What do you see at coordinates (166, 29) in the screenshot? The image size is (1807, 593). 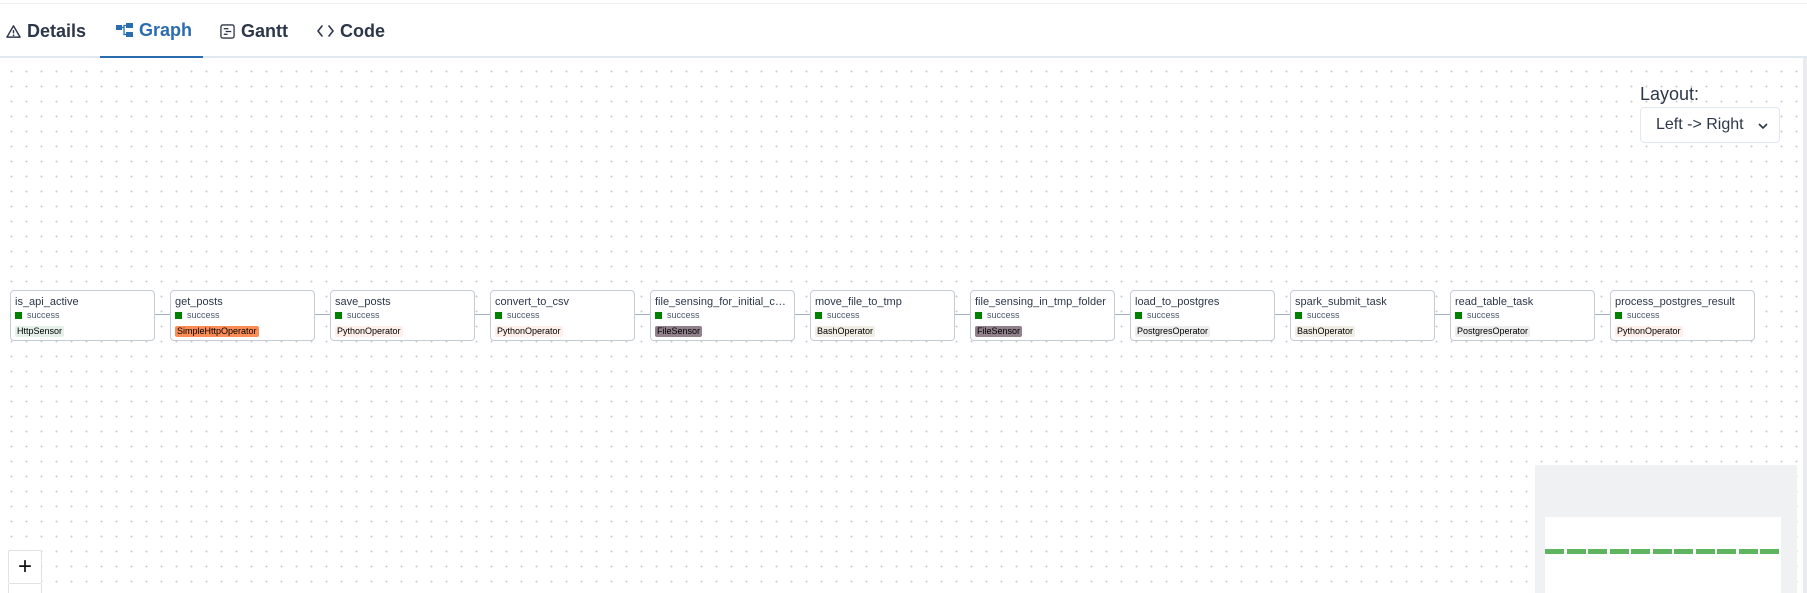 I see `tab-label: Graph` at bounding box center [166, 29].